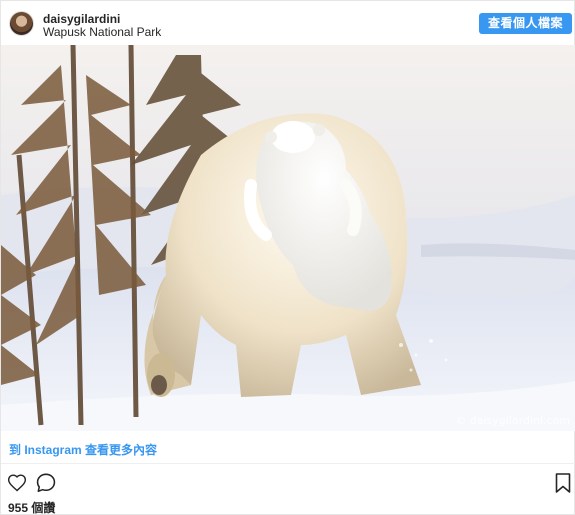 The width and height of the screenshot is (575, 515). What do you see at coordinates (46, 483) in the screenshot?
I see `comment-icon` at bounding box center [46, 483].